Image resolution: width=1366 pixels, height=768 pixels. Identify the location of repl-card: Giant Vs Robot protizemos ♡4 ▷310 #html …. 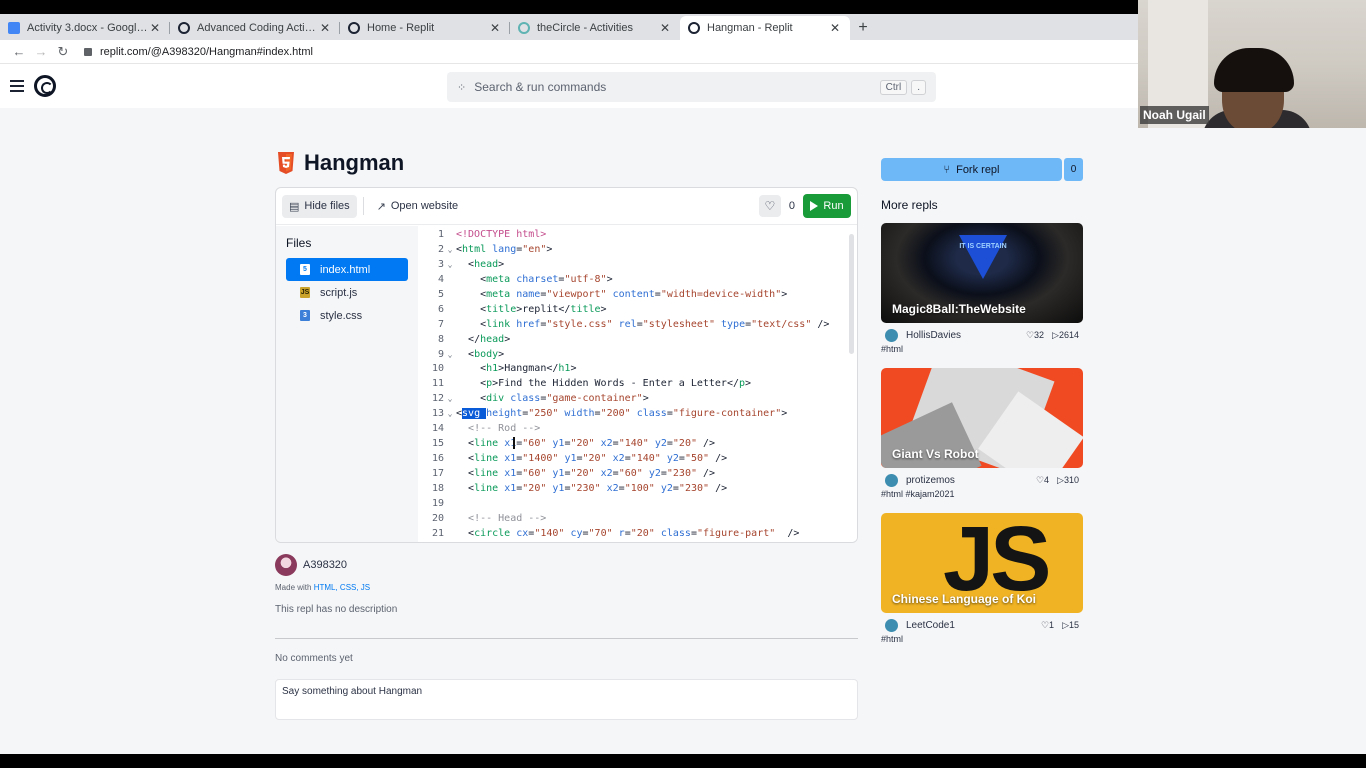
(982, 433).